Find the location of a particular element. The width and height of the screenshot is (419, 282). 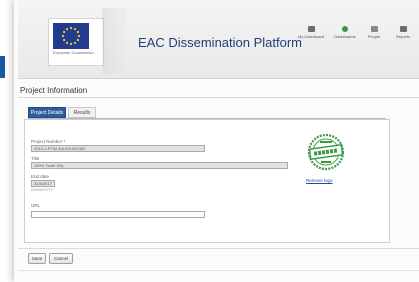

reports-icon is located at coordinates (403, 29).